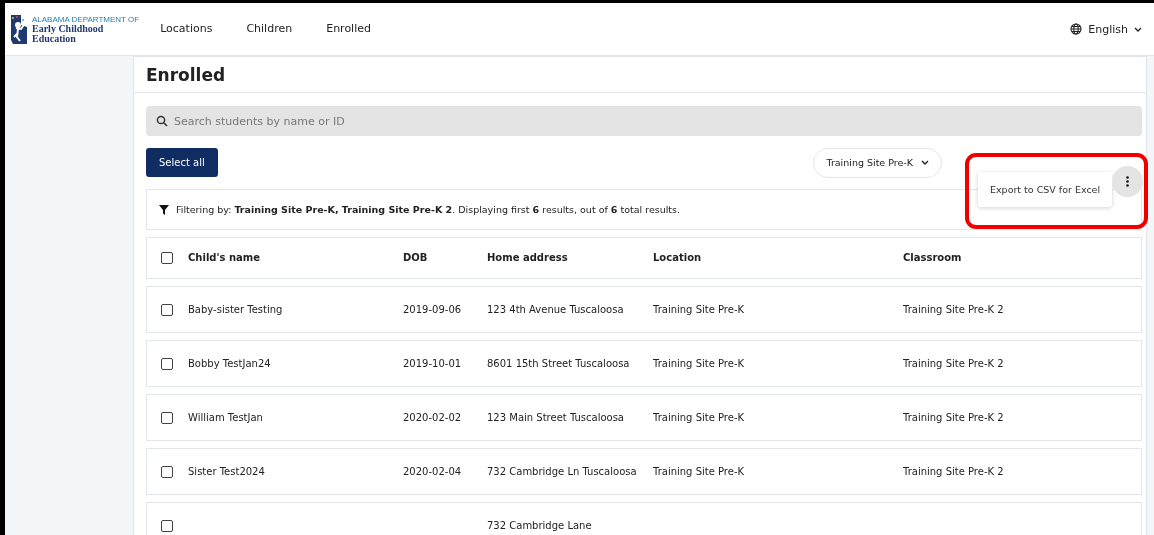  What do you see at coordinates (225, 258) in the screenshot?
I see `column-header: Child's name` at bounding box center [225, 258].